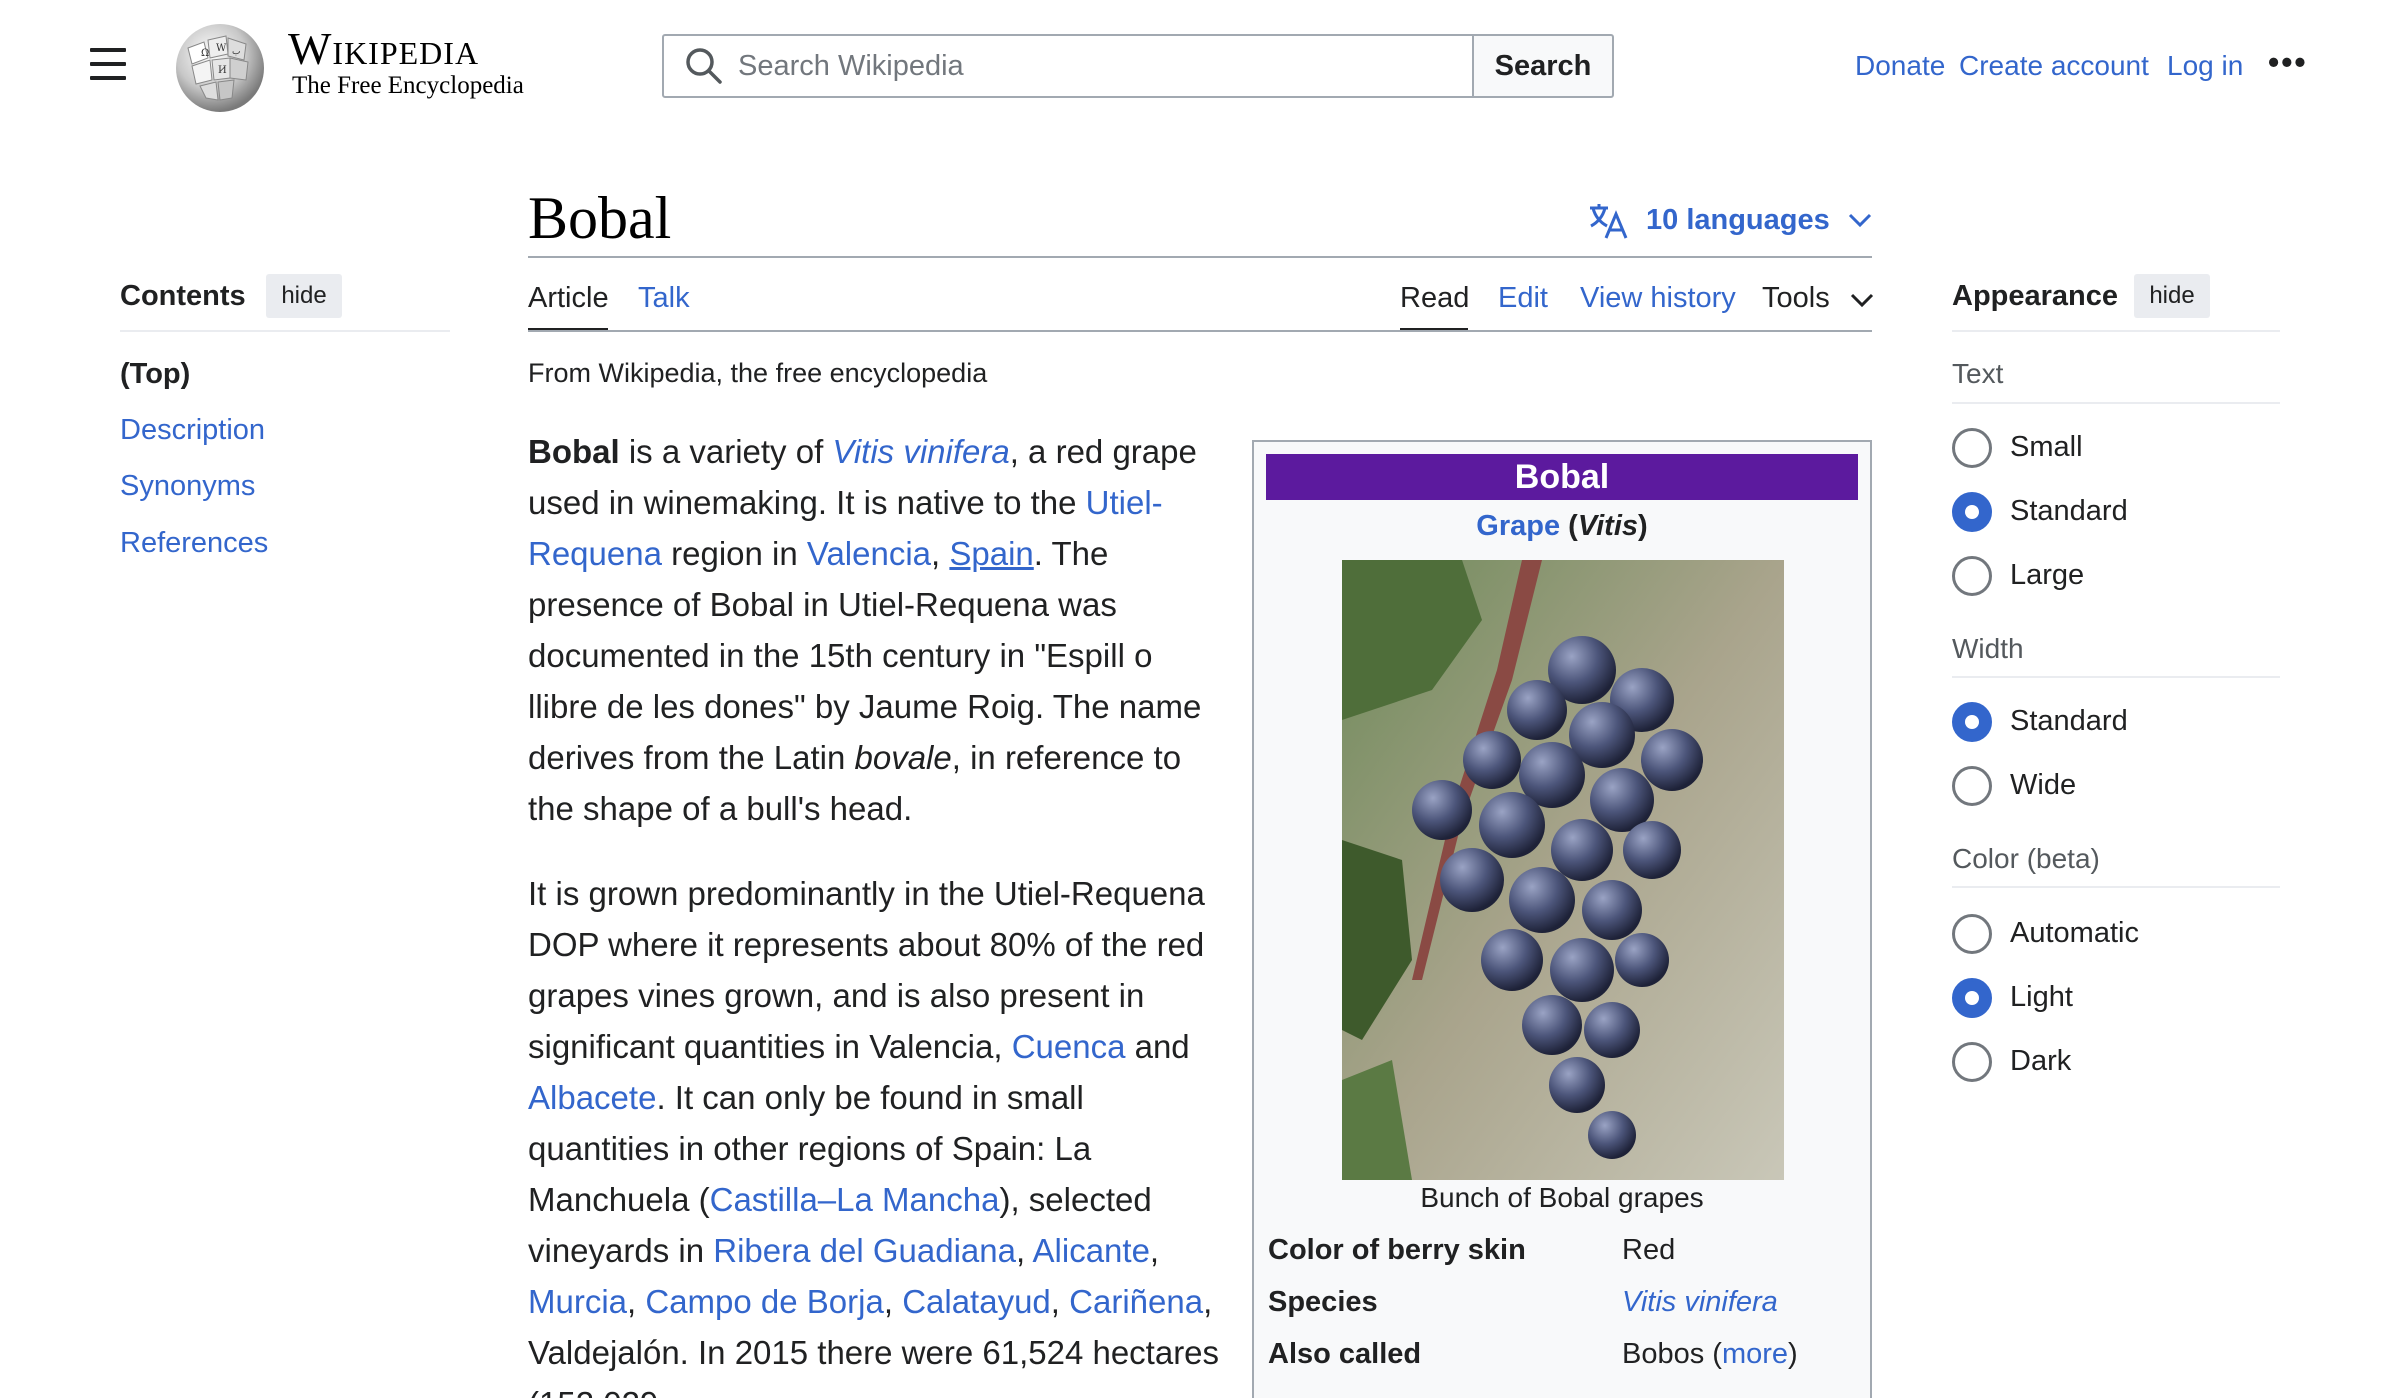  I want to click on valencia-link: Valencia, so click(869, 553).